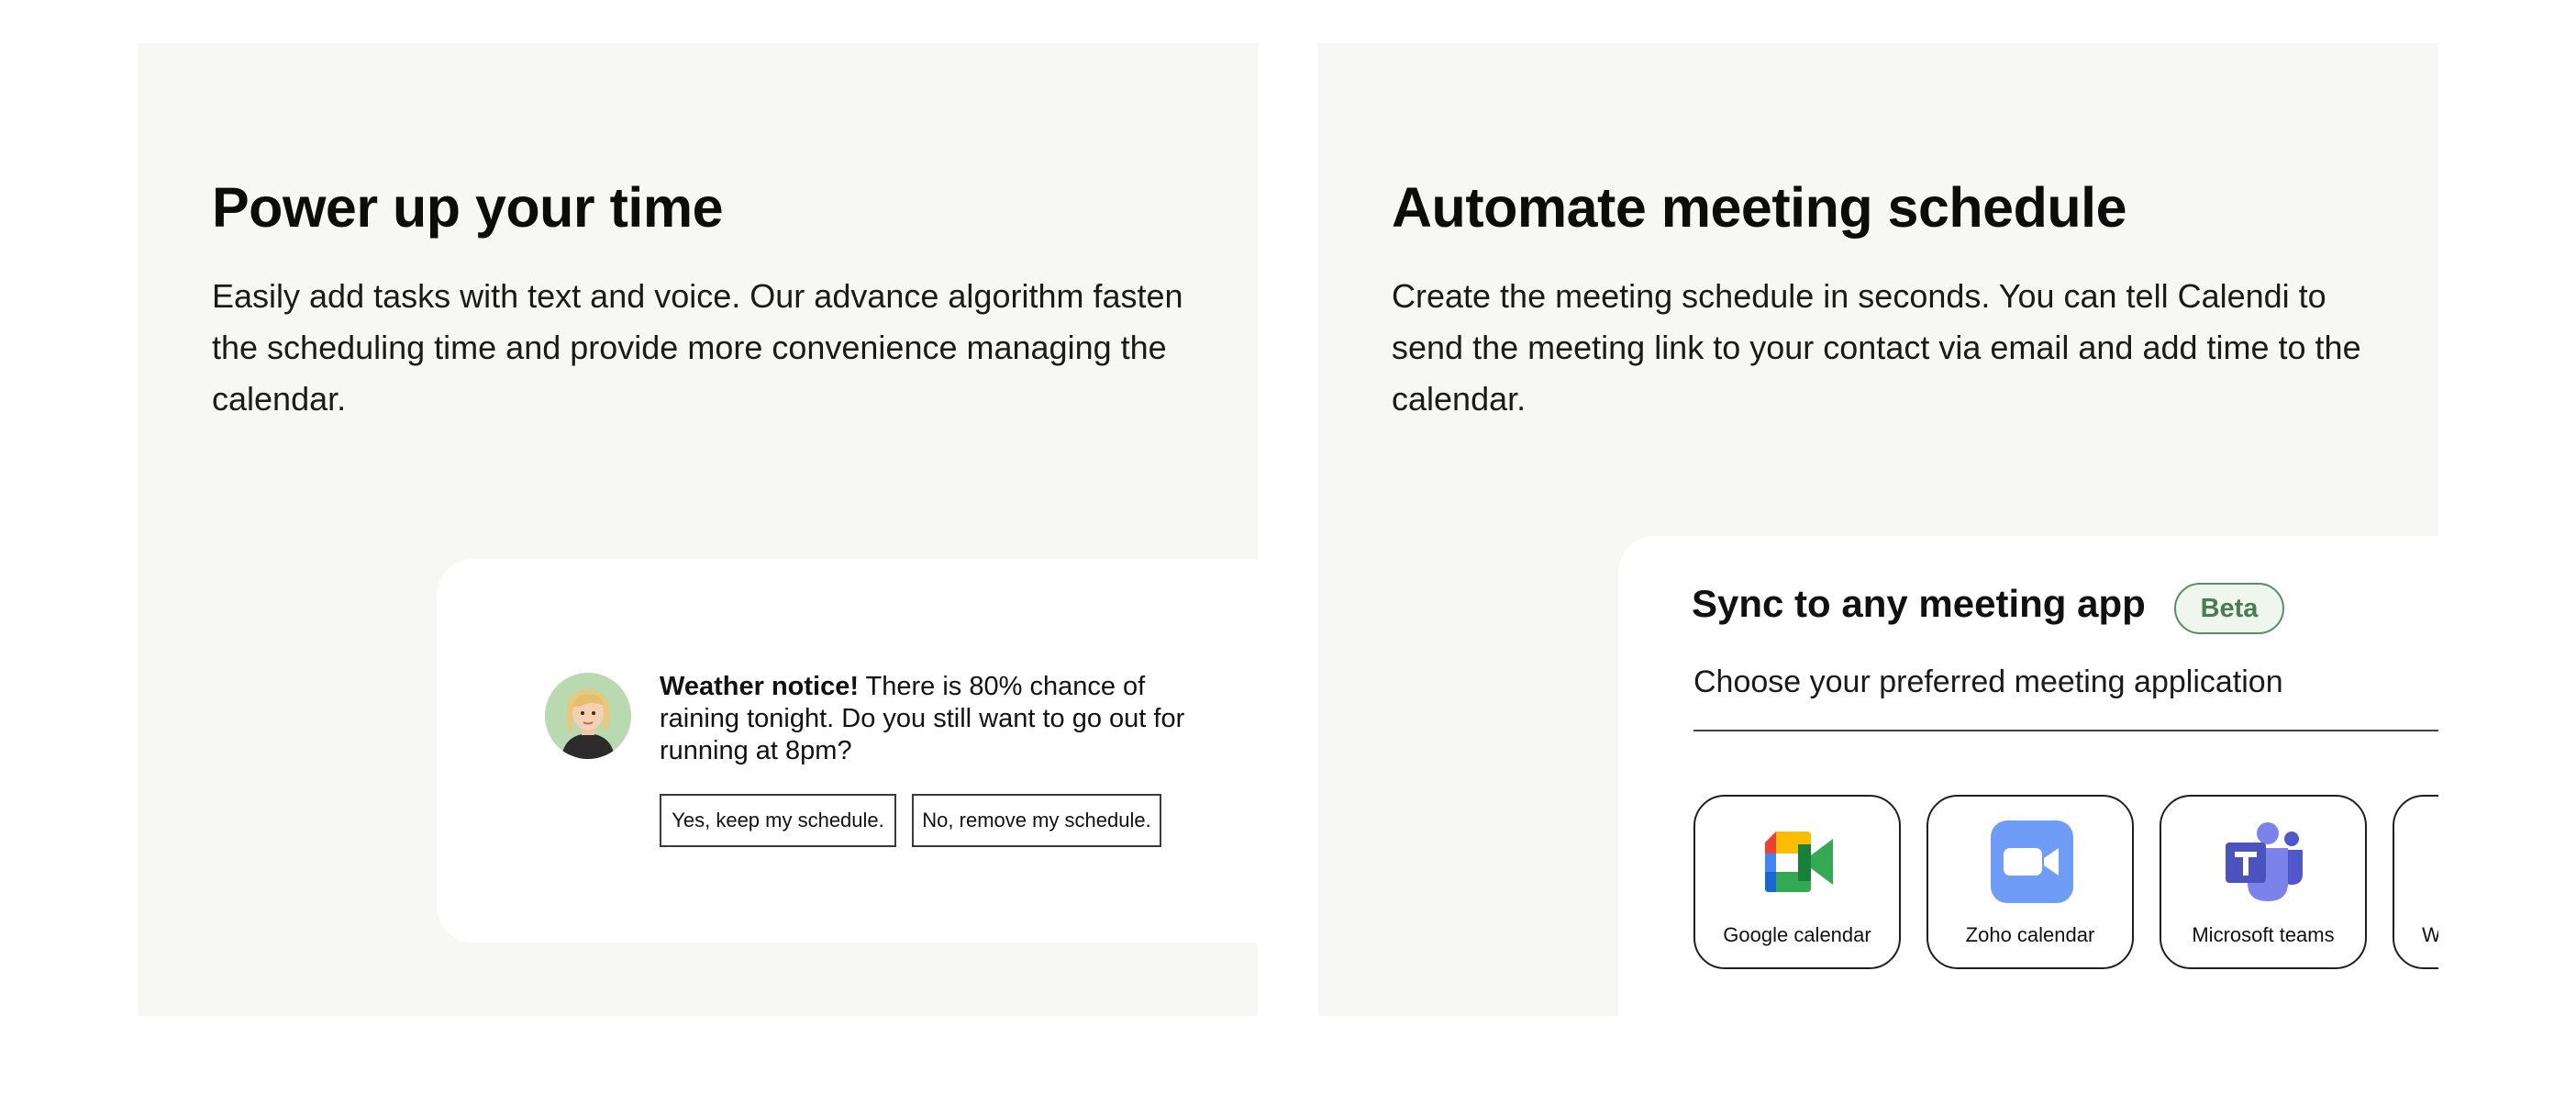  I want to click on divider, so click(2065, 730).